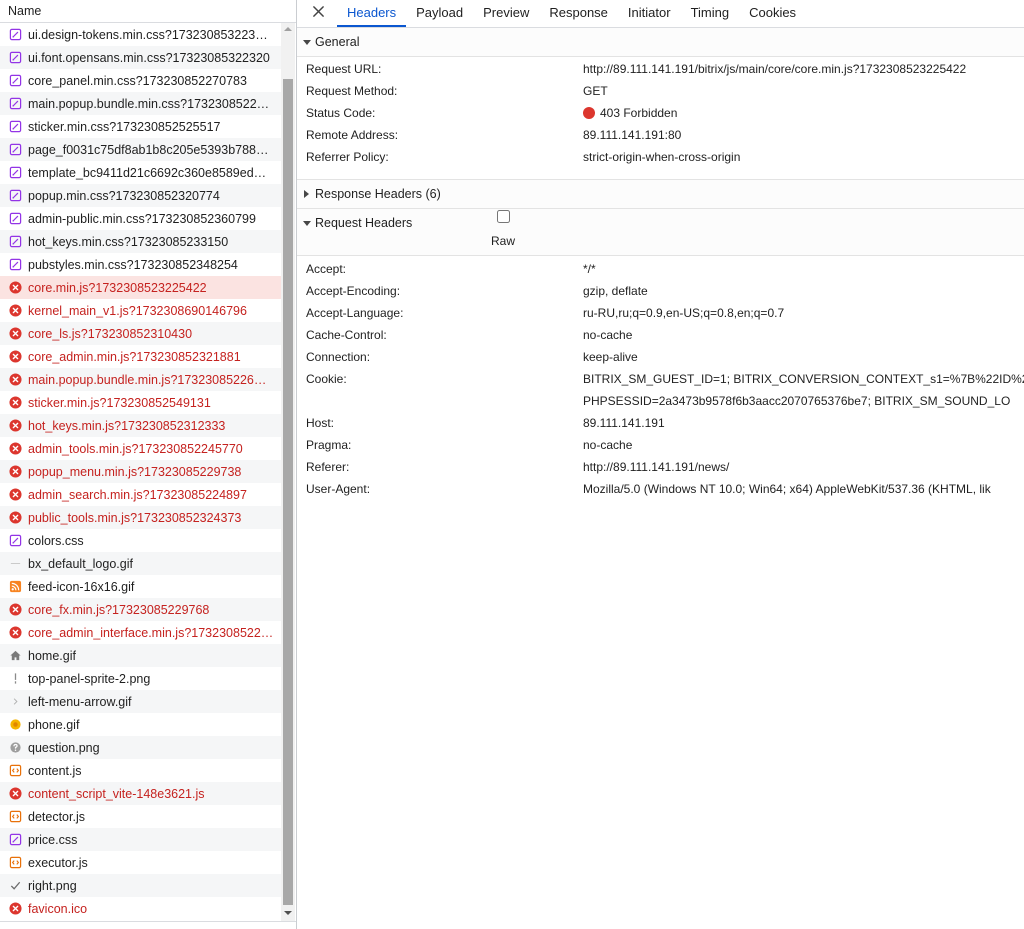 This screenshot has width=1024, height=929. What do you see at coordinates (140, 816) in the screenshot?
I see `request-row: detector.js` at bounding box center [140, 816].